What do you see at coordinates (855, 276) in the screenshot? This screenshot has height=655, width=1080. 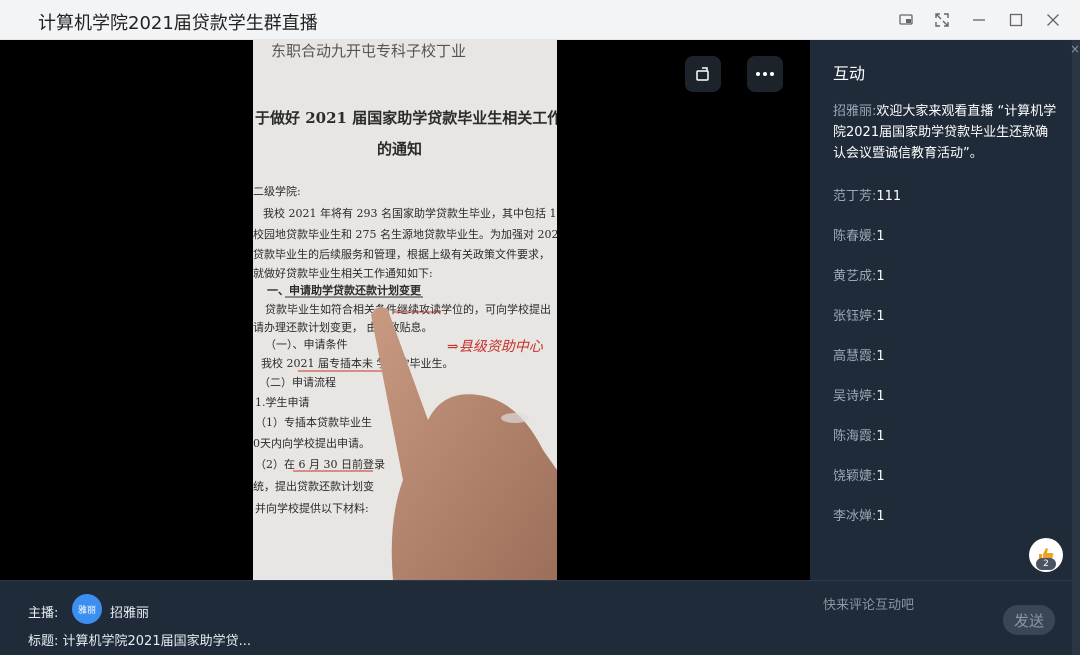 I see `chat-sender: 黄艺成:` at bounding box center [855, 276].